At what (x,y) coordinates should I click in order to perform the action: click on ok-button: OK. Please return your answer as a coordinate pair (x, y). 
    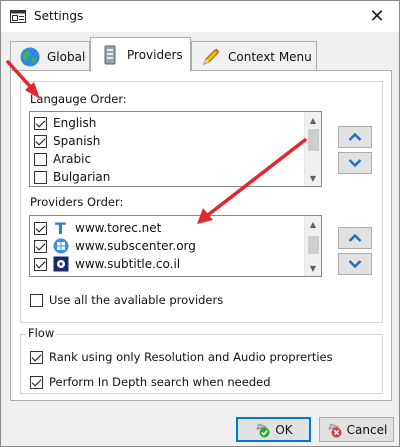
    Looking at the image, I should click on (273, 429).